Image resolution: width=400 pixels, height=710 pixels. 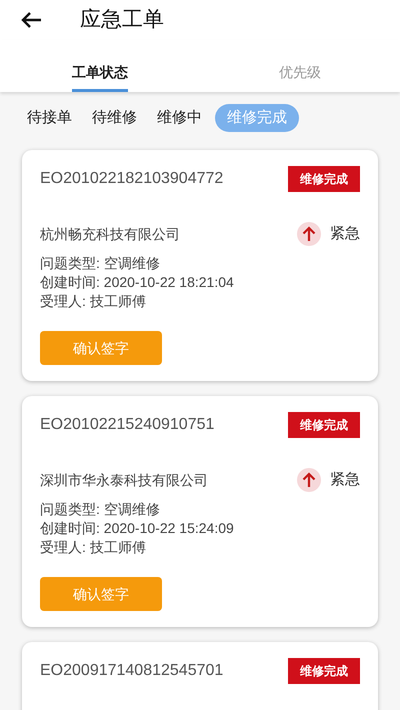 I want to click on back-icon, so click(x=31, y=20).